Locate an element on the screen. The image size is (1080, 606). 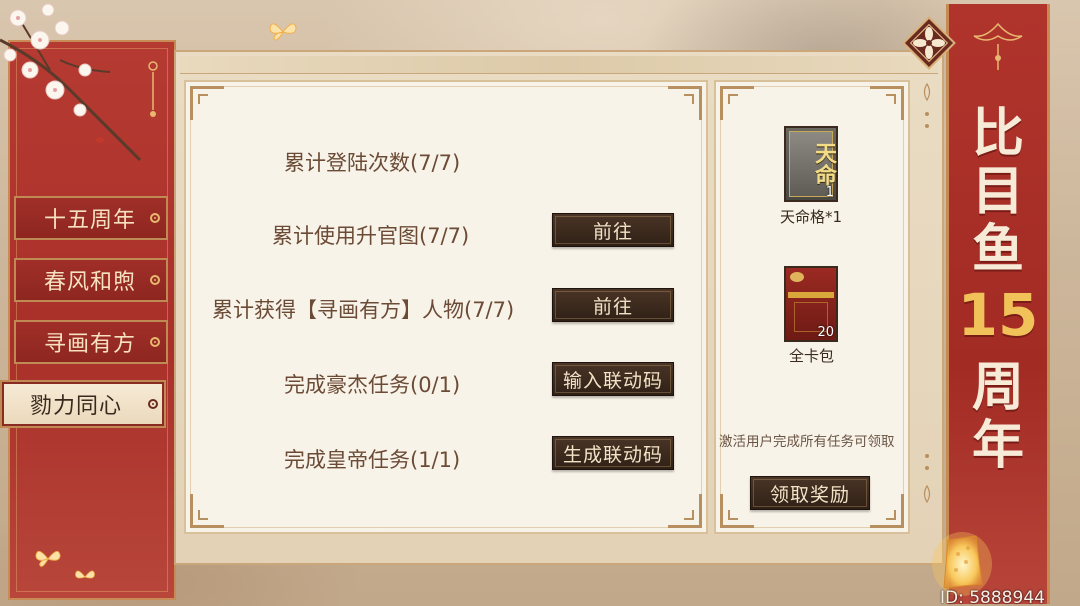
task-label: 累计获得【寻画有方】人物(7/7) is located at coordinates (363, 310).